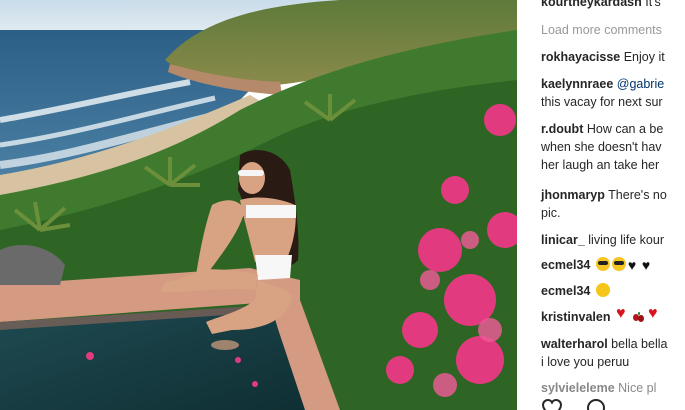  I want to click on comment-text-continuation: i love you peruu, so click(585, 362).